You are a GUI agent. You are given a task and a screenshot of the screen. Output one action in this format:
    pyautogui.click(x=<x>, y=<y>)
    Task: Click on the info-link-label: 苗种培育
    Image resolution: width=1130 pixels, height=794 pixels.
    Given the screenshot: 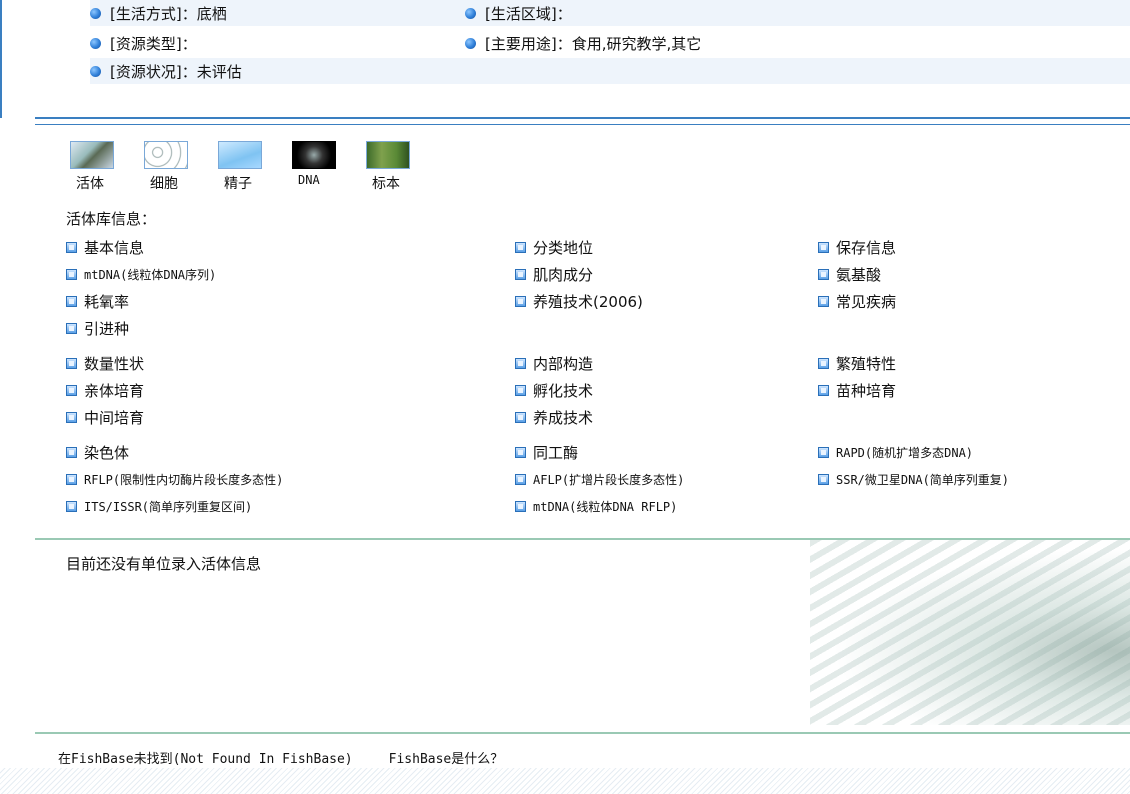 What is the action you would take?
    pyautogui.click(x=866, y=390)
    